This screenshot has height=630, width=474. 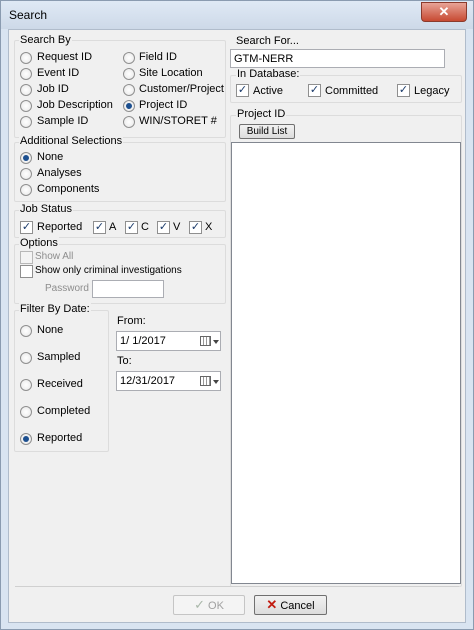 I want to click on radio-additional-none, so click(x=26, y=158).